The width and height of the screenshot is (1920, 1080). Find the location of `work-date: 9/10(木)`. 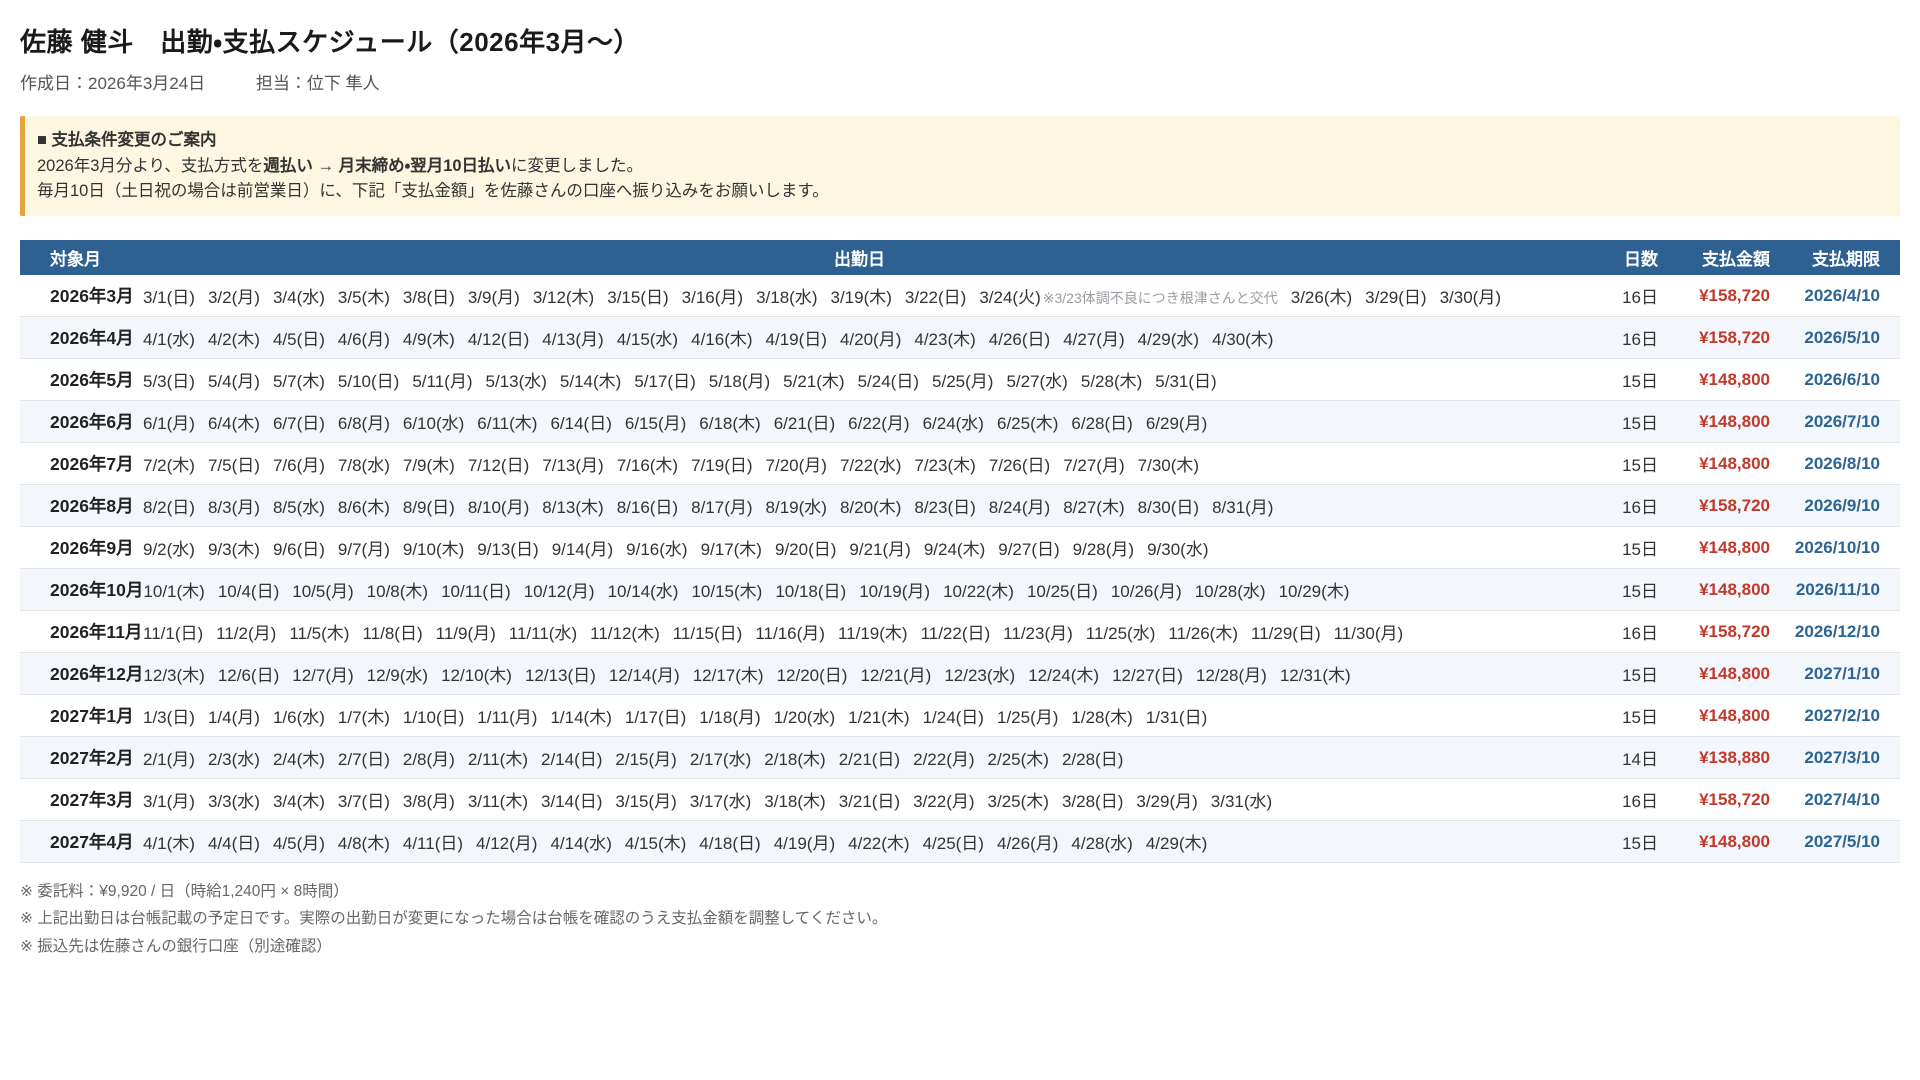

work-date: 9/10(木) is located at coordinates (433, 550).